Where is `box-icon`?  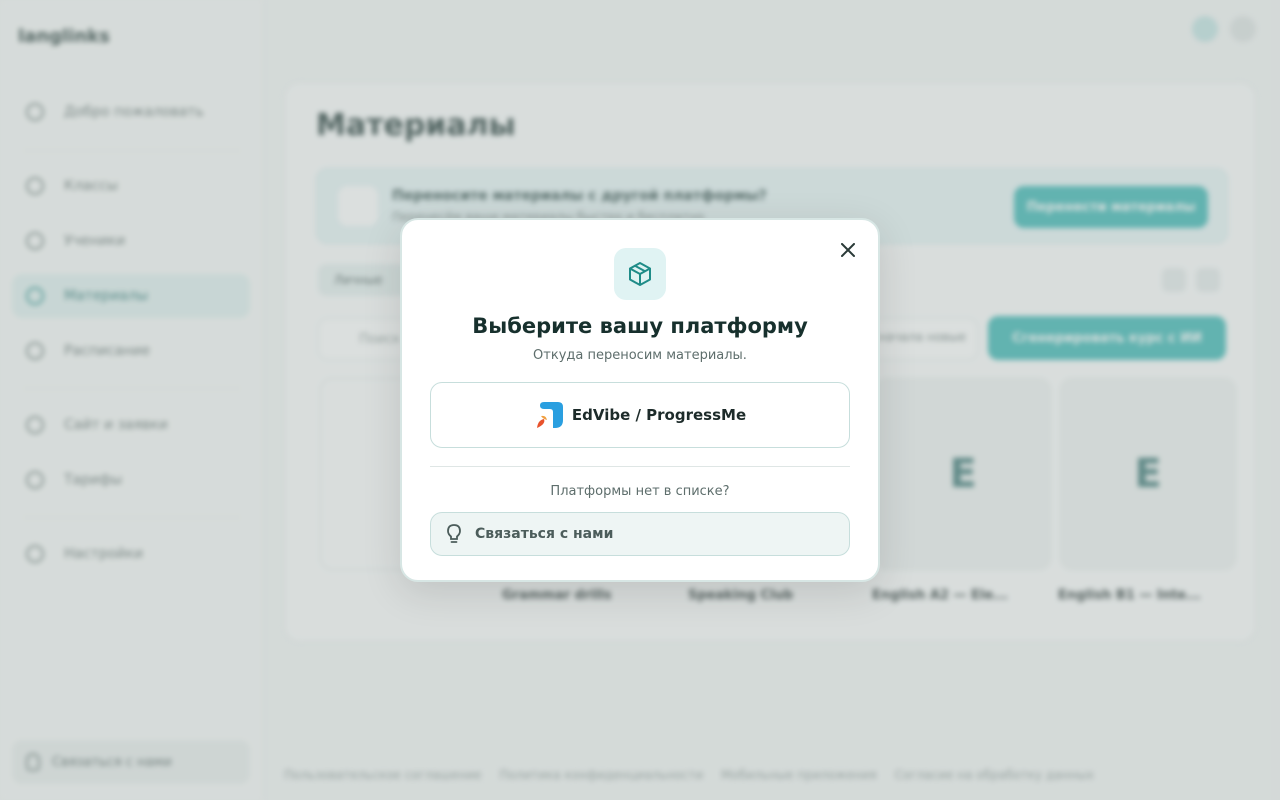 box-icon is located at coordinates (640, 274).